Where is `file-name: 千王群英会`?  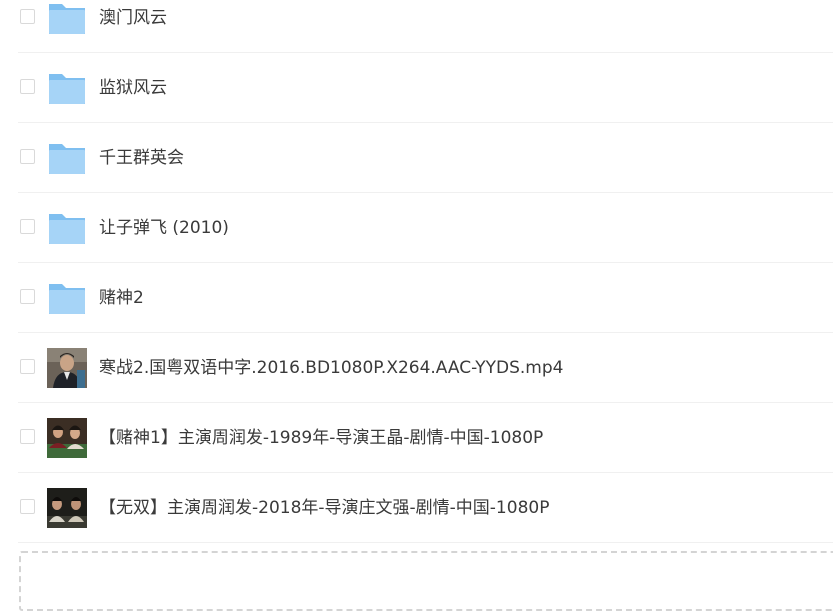 file-name: 千王群英会 is located at coordinates (141, 158).